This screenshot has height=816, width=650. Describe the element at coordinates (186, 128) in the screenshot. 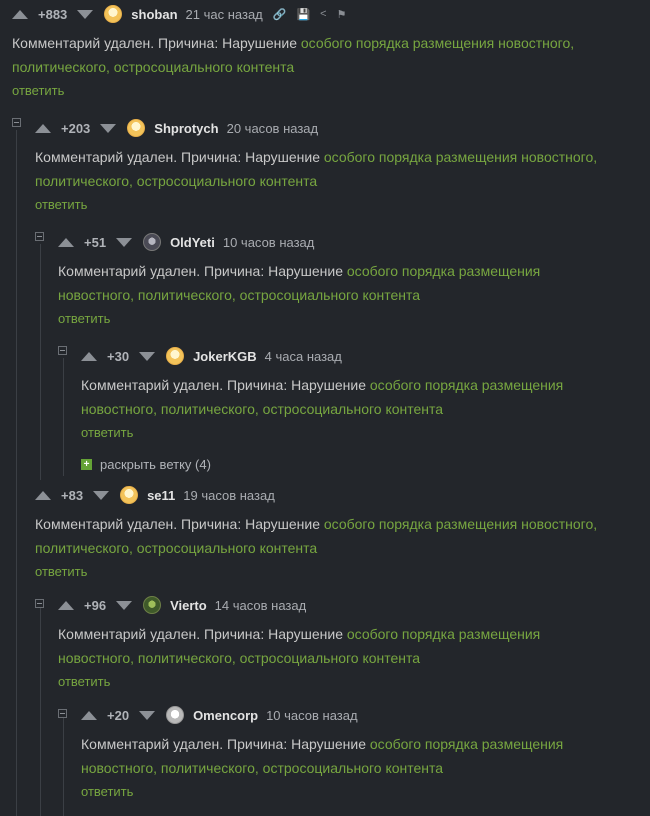

I see `comment-author: Shprotych` at that location.